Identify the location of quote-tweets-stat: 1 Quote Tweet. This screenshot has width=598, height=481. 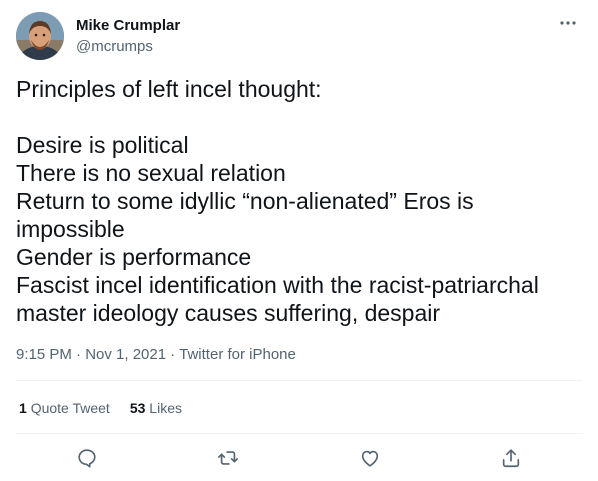
(64, 408).